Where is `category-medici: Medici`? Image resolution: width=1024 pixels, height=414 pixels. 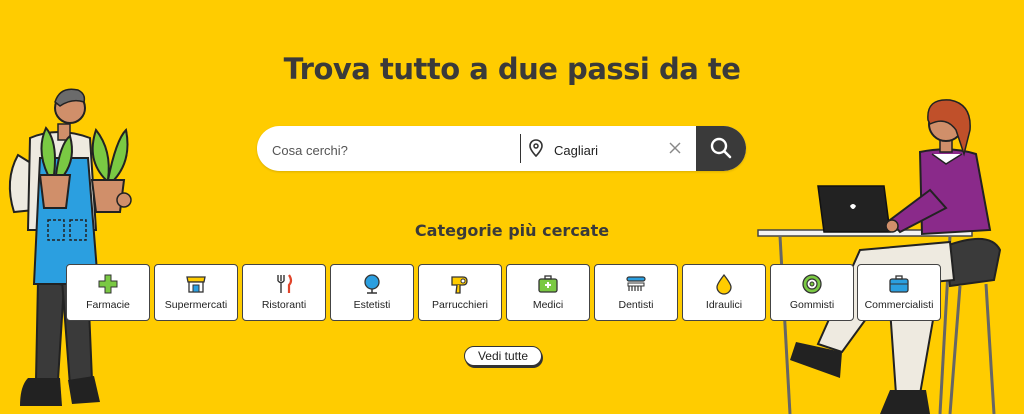
category-medici: Medici is located at coordinates (548, 292).